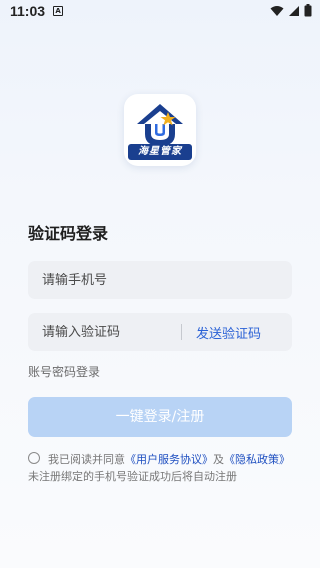  Describe the element at coordinates (277, 10) in the screenshot. I see `wifi-icon` at that location.